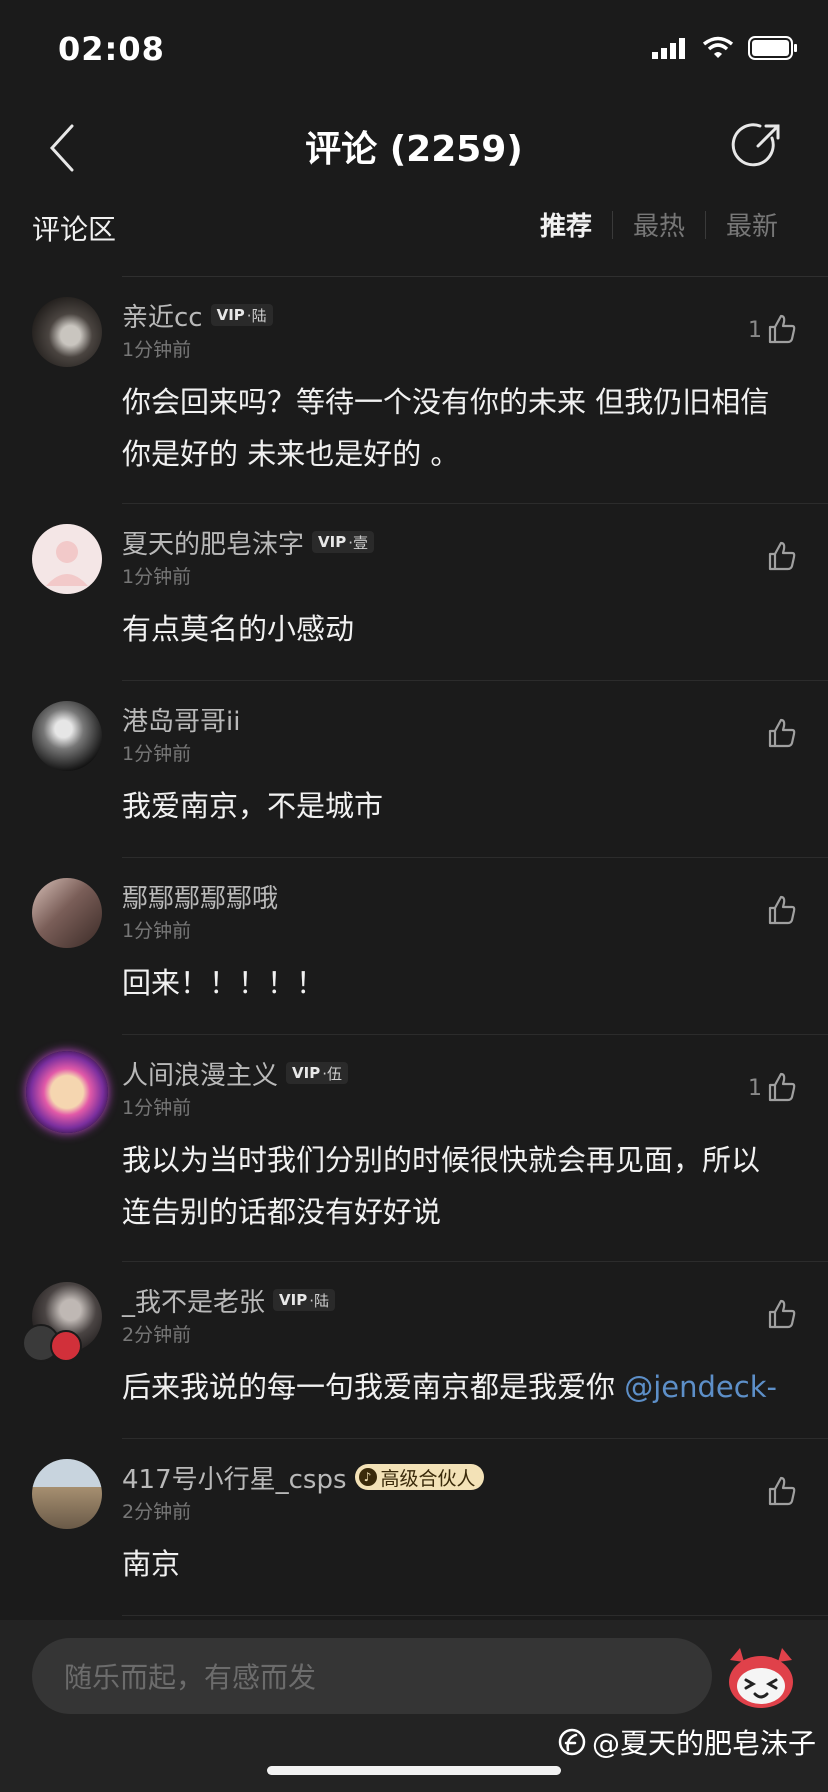 The width and height of the screenshot is (828, 1792). I want to click on comment-text: 回来！！！！！, so click(224, 983).